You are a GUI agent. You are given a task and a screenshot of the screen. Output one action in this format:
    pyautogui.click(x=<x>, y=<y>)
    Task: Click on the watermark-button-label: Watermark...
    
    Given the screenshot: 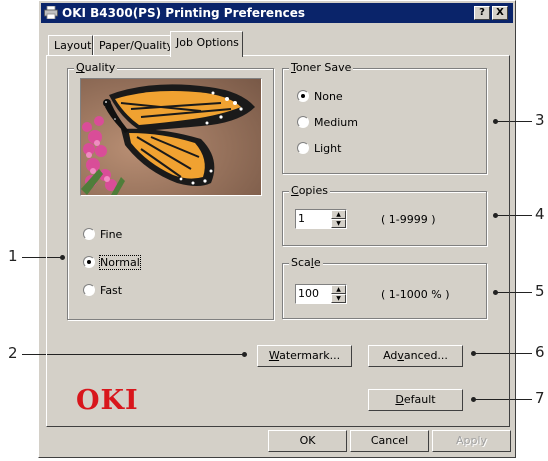 What is the action you would take?
    pyautogui.click(x=304, y=355)
    